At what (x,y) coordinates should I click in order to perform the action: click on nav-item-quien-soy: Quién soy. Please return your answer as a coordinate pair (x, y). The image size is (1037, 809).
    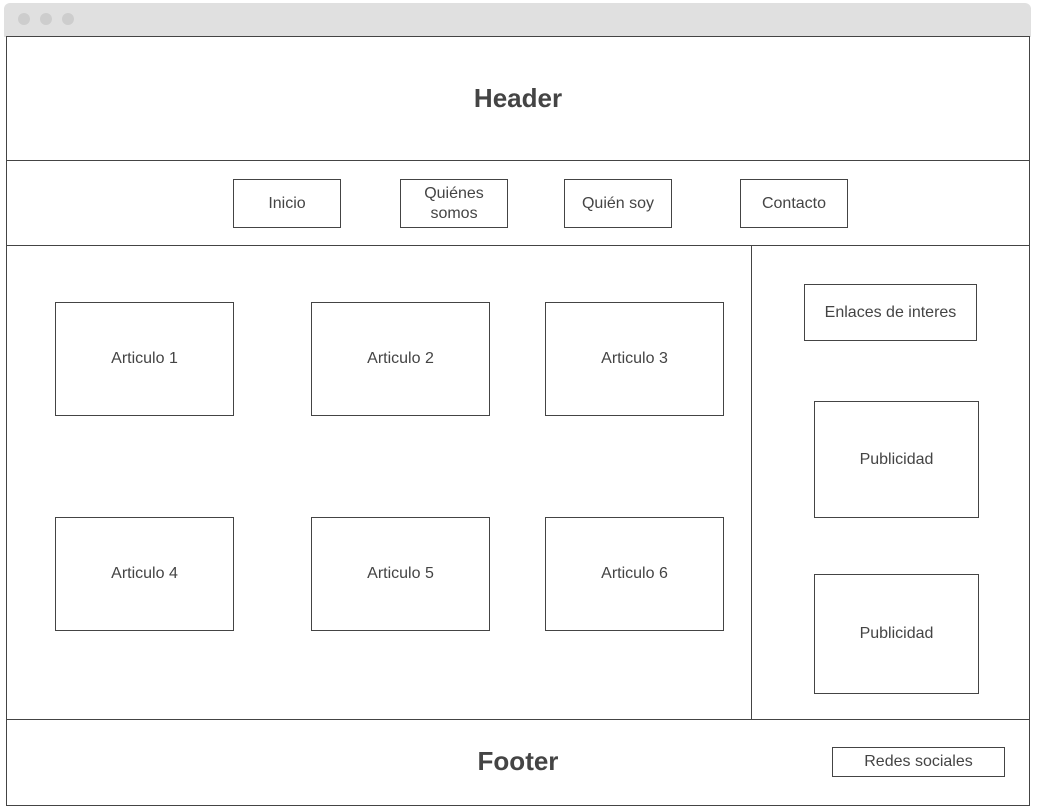
    Looking at the image, I should click on (618, 203).